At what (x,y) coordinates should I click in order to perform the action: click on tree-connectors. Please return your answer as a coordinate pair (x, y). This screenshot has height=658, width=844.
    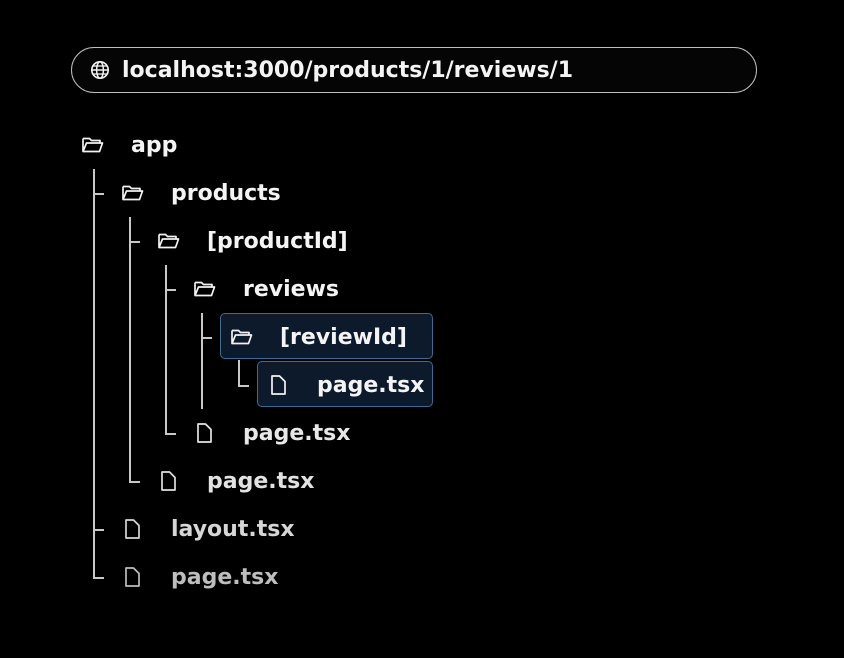
    Looking at the image, I should click on (171, 374).